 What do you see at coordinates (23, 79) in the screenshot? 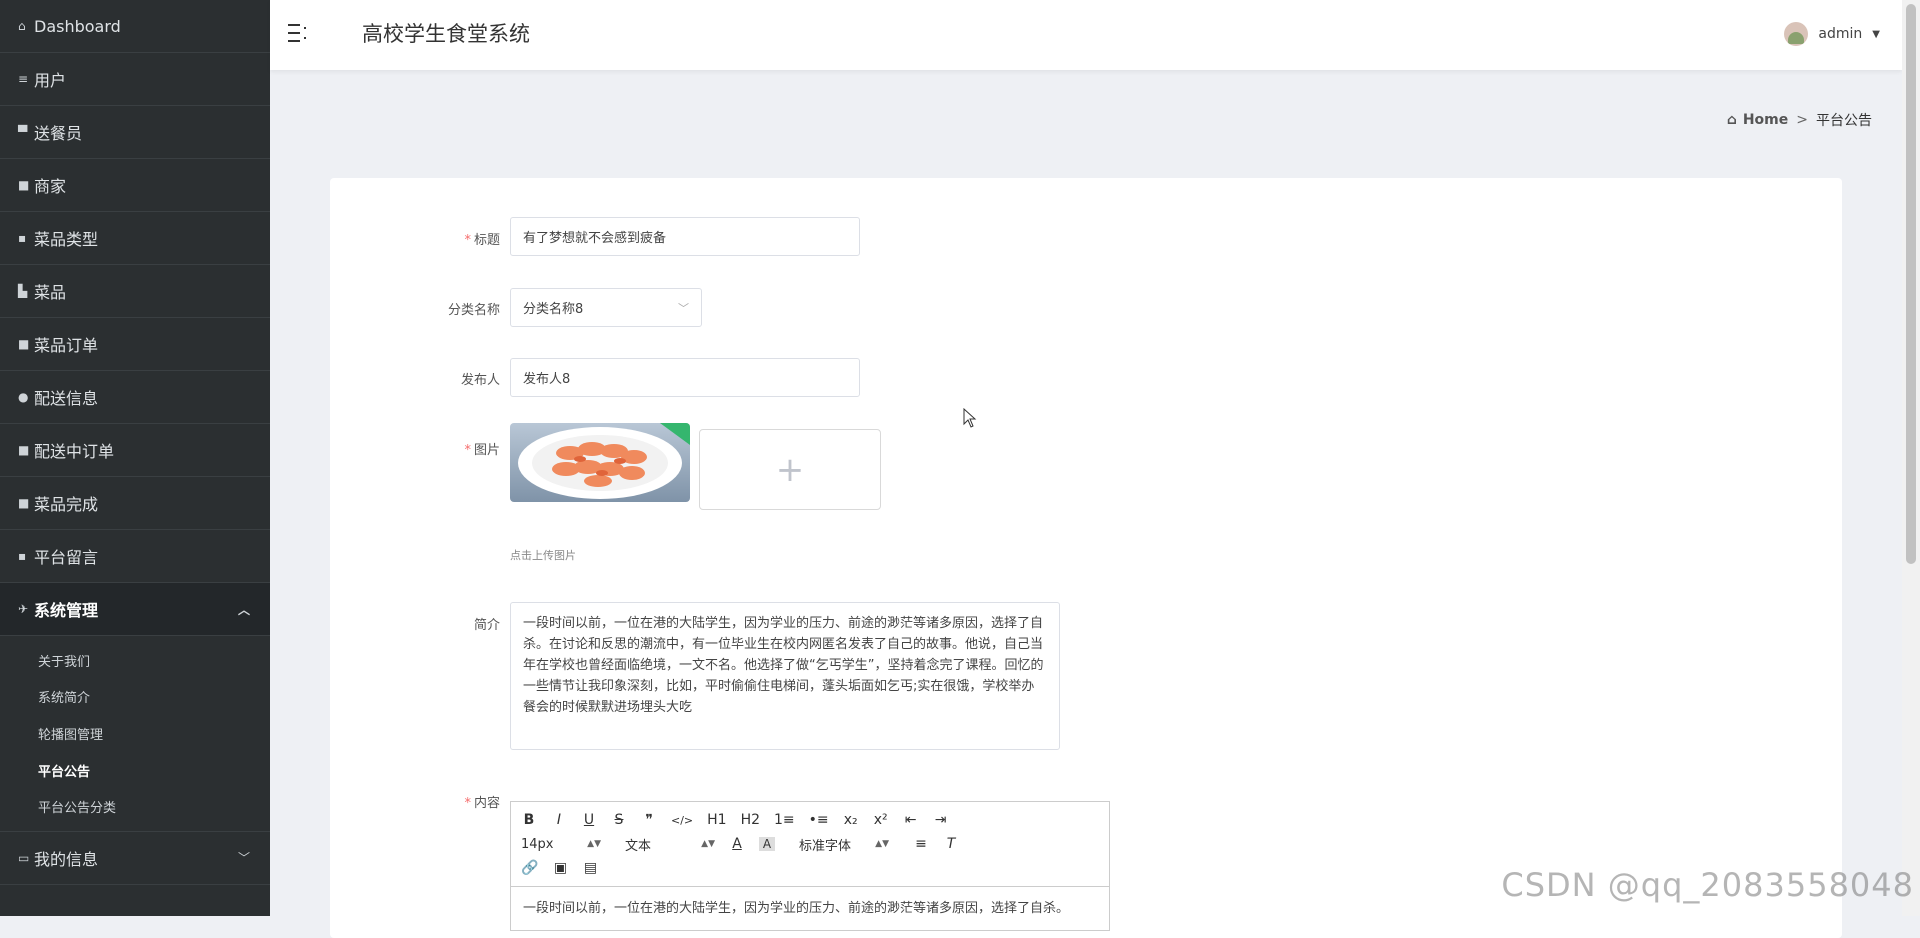
I see `list-icon: ≡` at bounding box center [23, 79].